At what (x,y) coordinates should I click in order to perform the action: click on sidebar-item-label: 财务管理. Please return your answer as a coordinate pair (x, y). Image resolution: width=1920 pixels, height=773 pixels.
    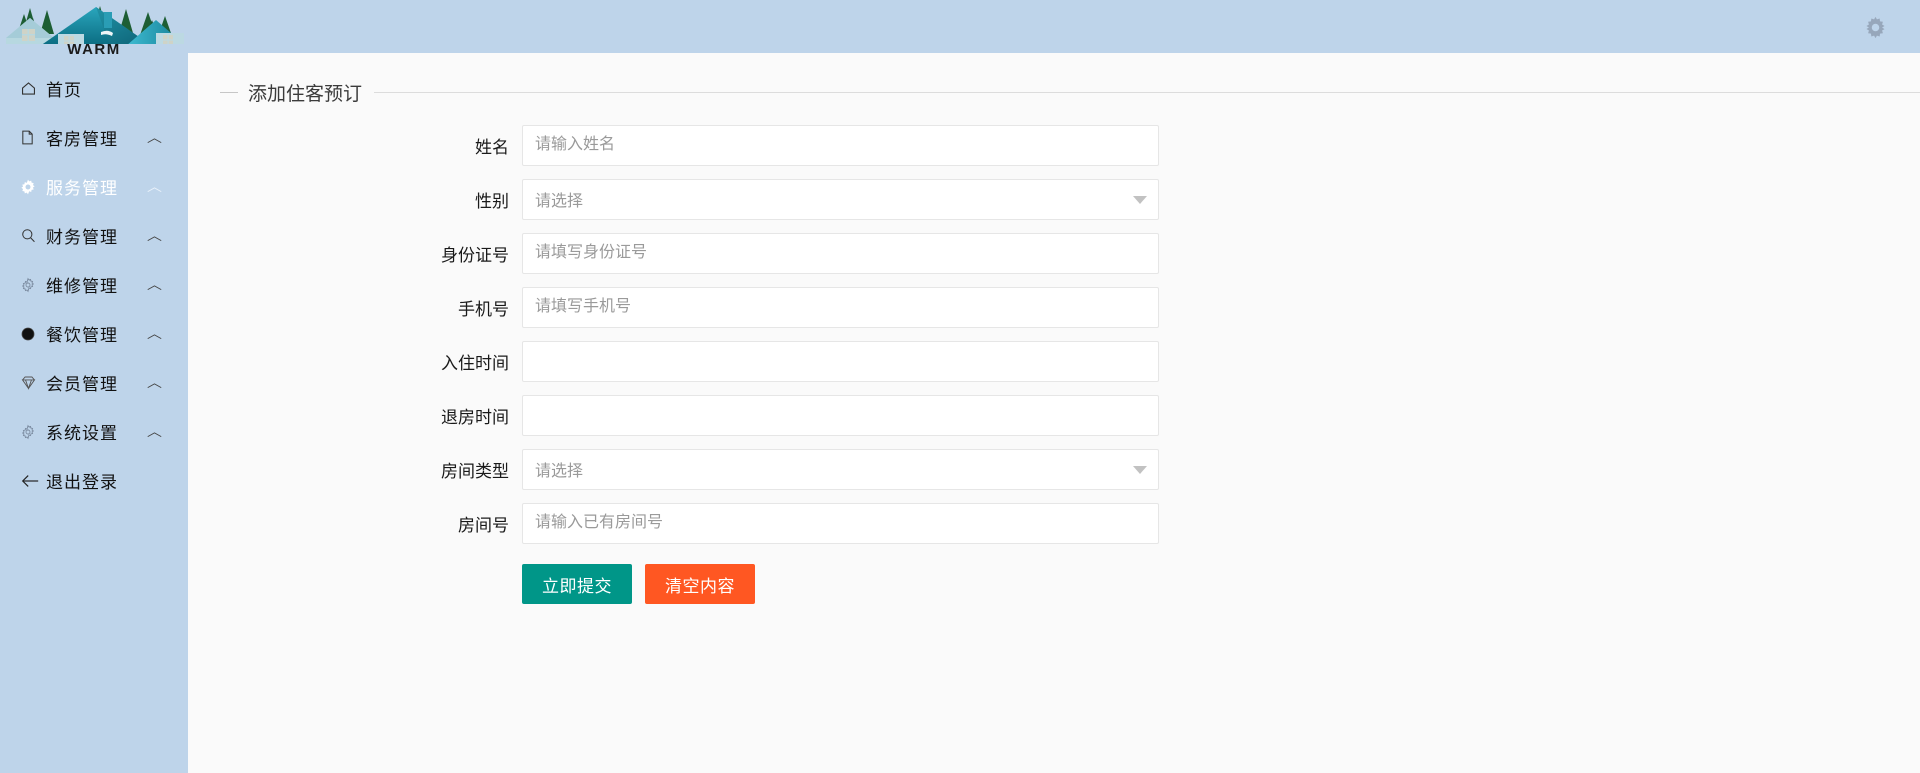
    Looking at the image, I should click on (82, 237).